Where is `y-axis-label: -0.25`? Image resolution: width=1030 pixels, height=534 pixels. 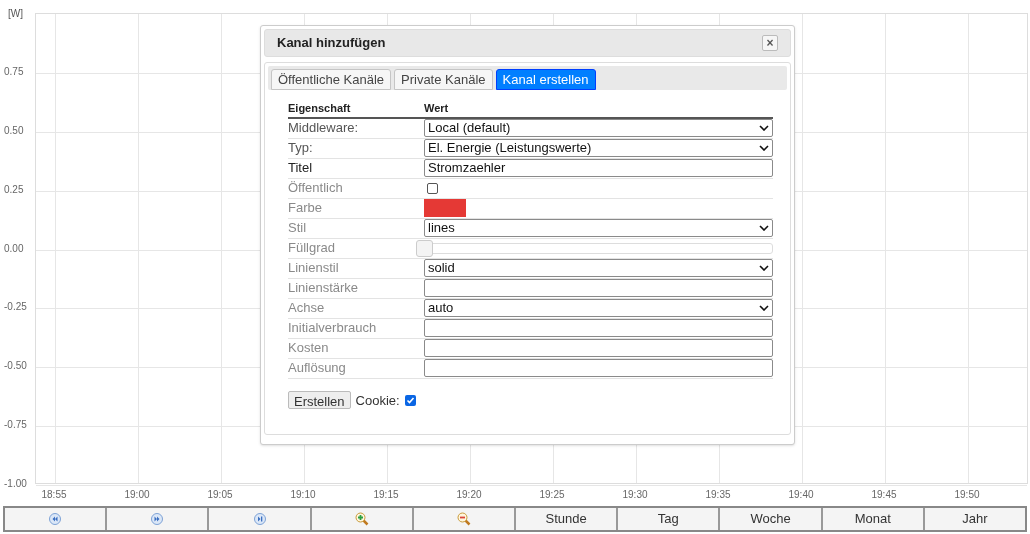 y-axis-label: -0.25 is located at coordinates (15, 307).